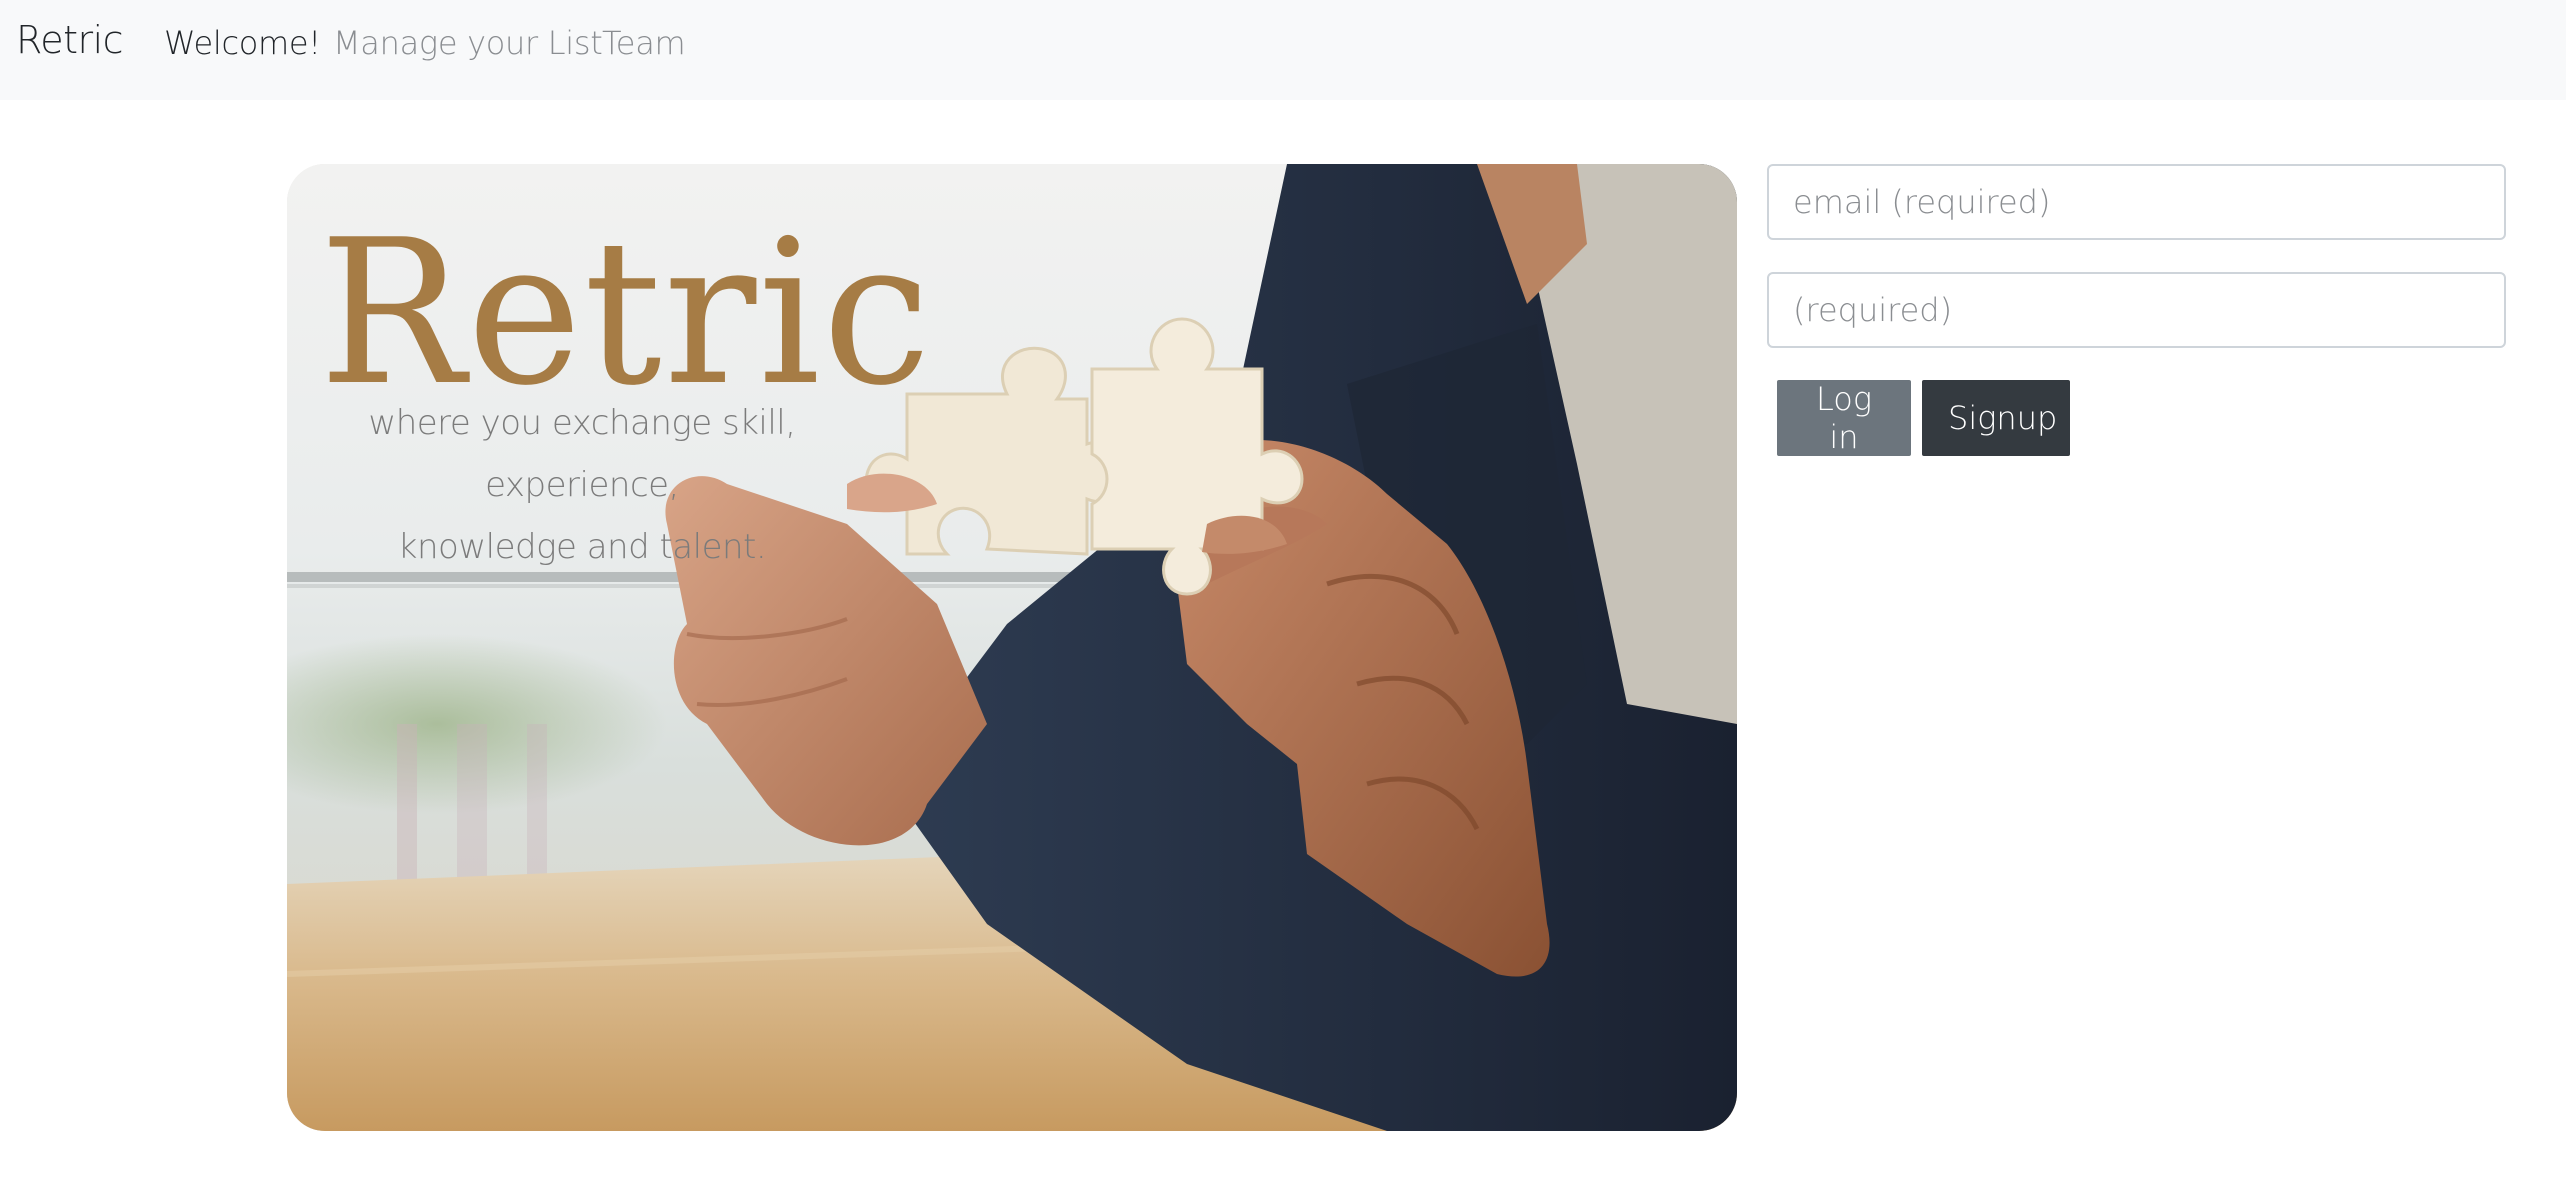  What do you see at coordinates (644, 43) in the screenshot?
I see `nav-link-team: Team` at bounding box center [644, 43].